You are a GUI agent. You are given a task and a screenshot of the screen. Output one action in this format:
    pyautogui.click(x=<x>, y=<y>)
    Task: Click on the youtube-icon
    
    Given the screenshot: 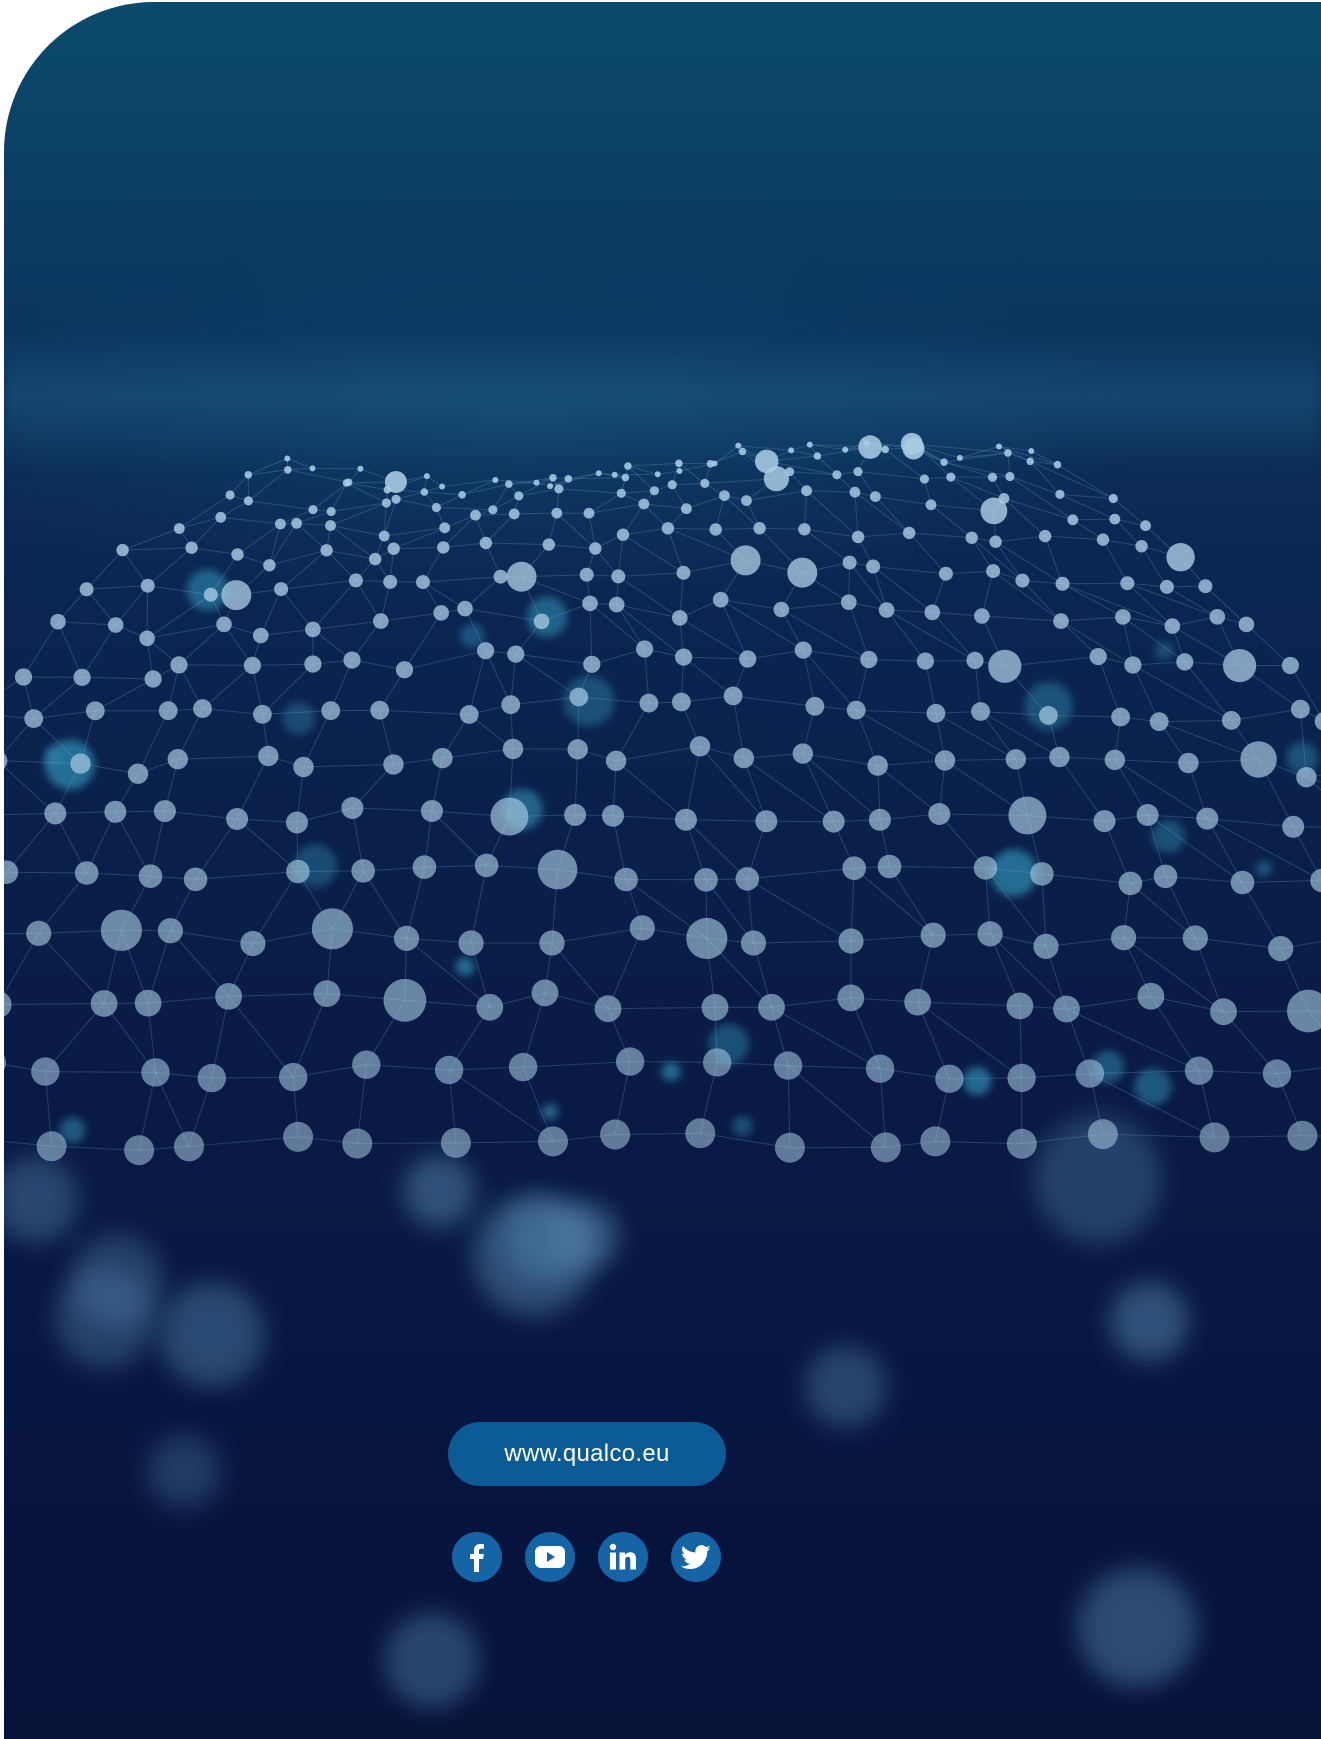 What is the action you would take?
    pyautogui.click(x=550, y=1557)
    